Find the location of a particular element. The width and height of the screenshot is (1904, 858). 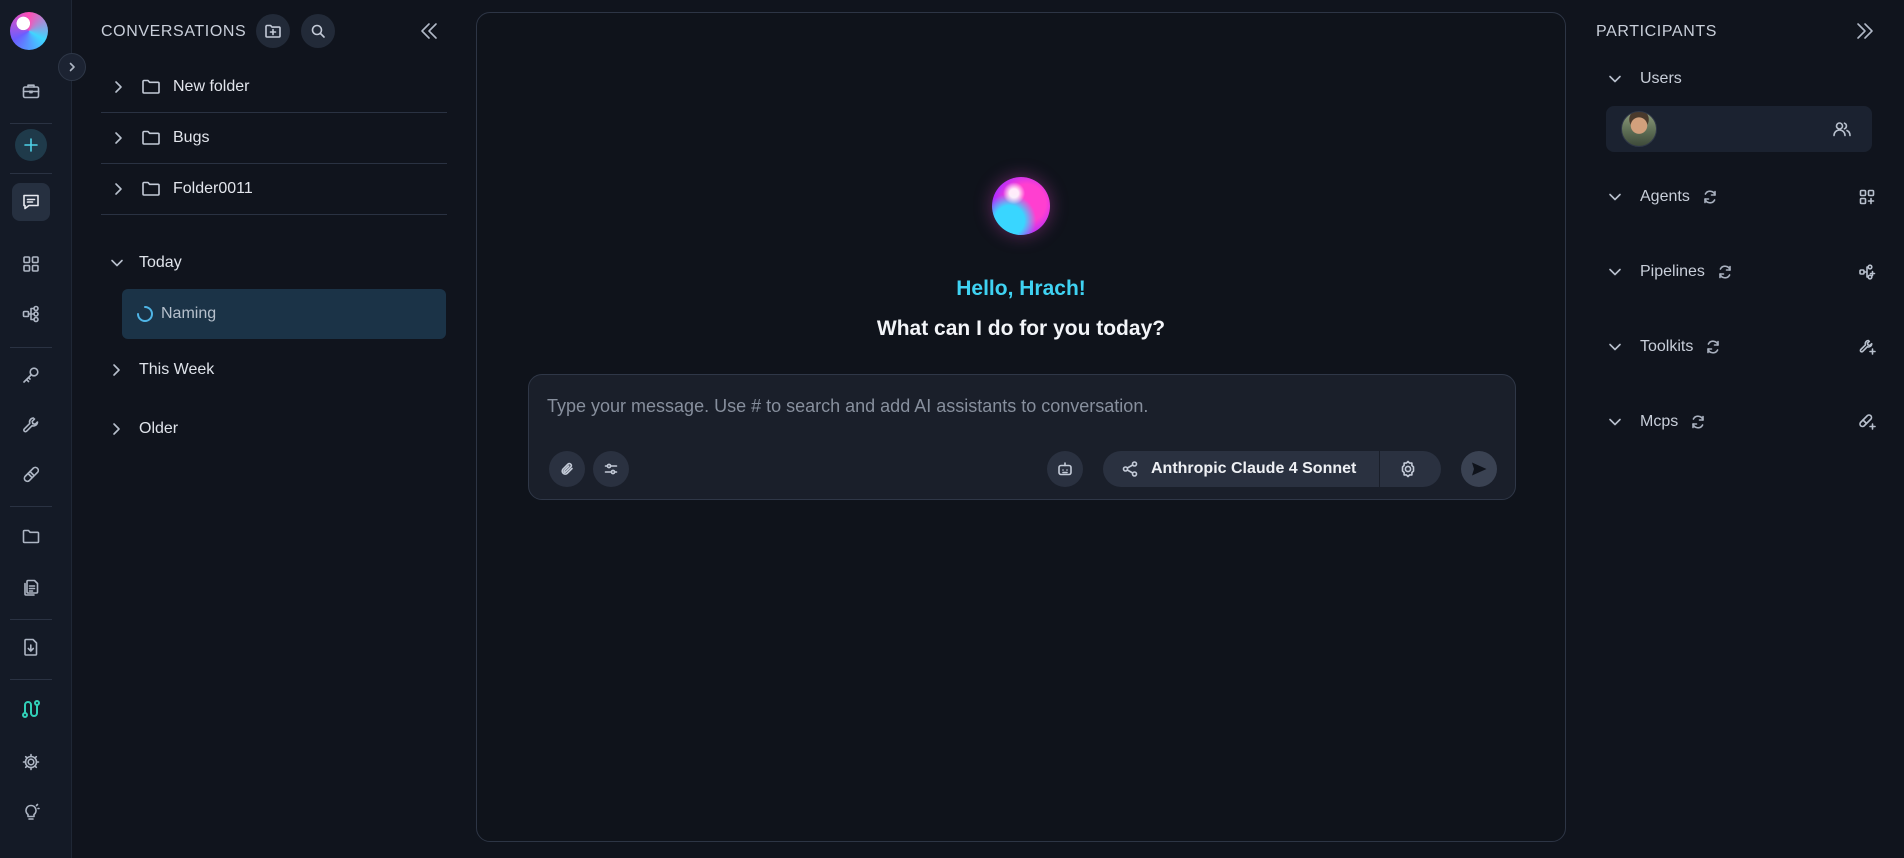

add-agent-icon is located at coordinates (1867, 197).